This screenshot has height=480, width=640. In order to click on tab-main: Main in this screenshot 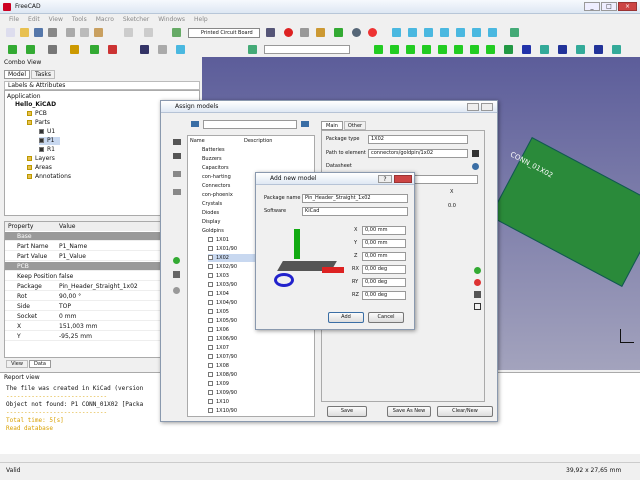, I will do `click(332, 125)`.